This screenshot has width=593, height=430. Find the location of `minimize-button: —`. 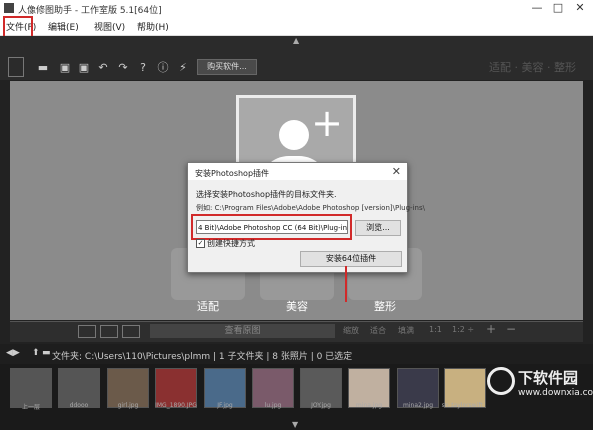

minimize-button: — is located at coordinates (537, 8).